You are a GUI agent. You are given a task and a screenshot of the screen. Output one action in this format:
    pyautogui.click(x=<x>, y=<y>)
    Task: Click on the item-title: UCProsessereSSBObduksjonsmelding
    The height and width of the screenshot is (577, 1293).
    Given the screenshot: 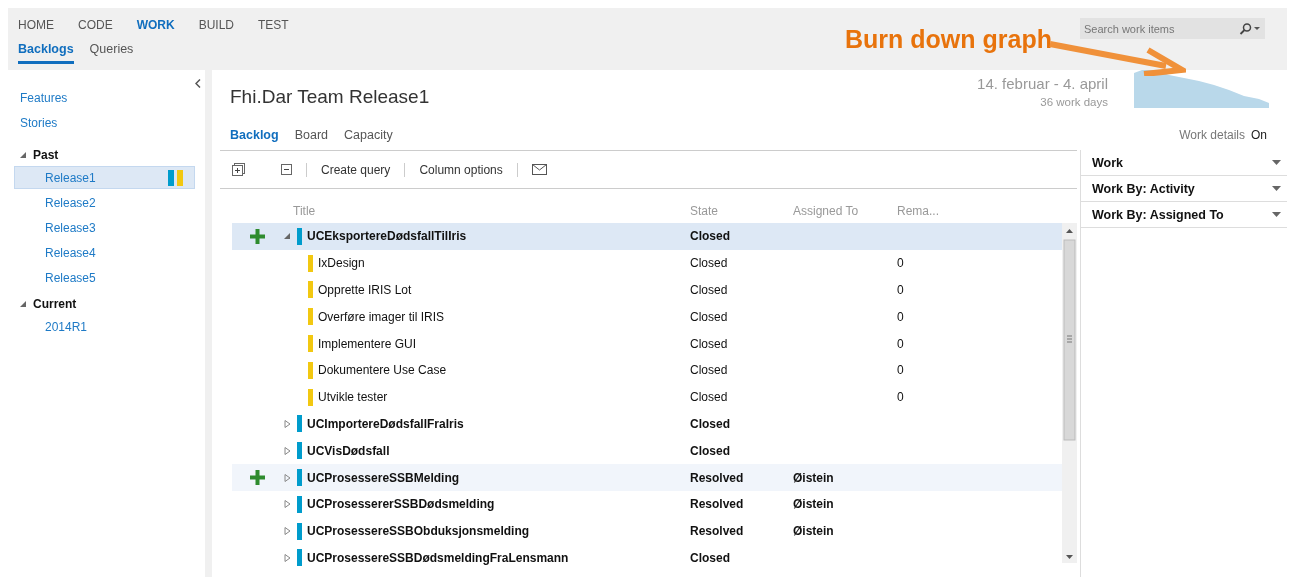 What is the action you would take?
    pyautogui.click(x=418, y=531)
    